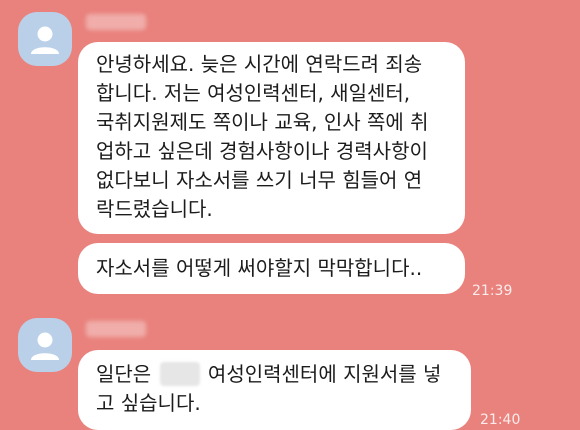  I want to click on message-line: 고 싶습니다., so click(148, 403).